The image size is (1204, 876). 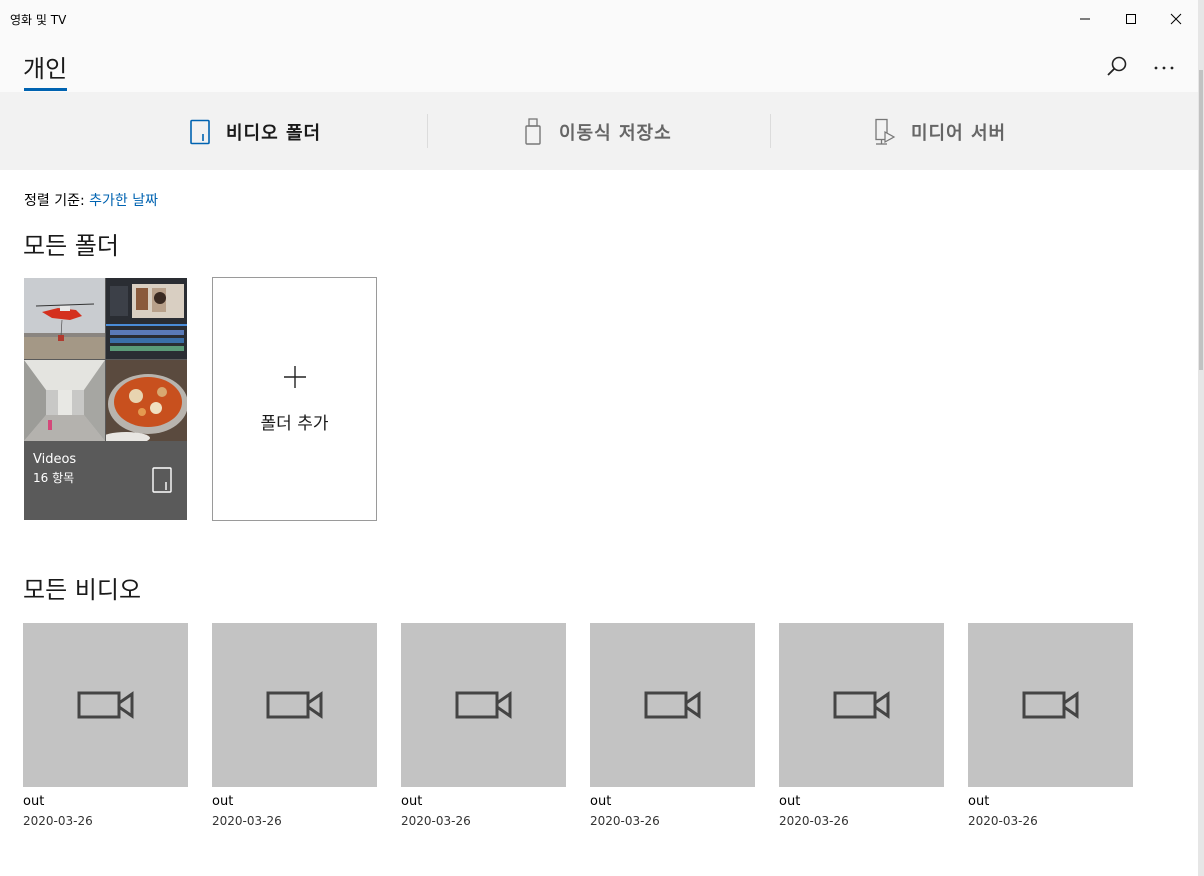 I want to click on more-icon, so click(x=1164, y=68).